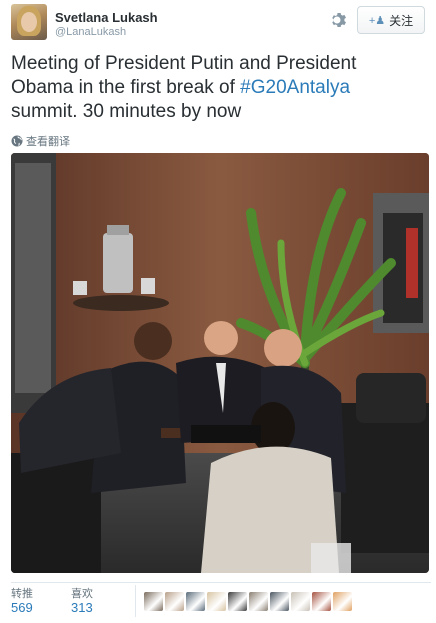 The image size is (436, 623). Describe the element at coordinates (90, 32) in the screenshot. I see `user-handle: @LanaLukash` at that location.